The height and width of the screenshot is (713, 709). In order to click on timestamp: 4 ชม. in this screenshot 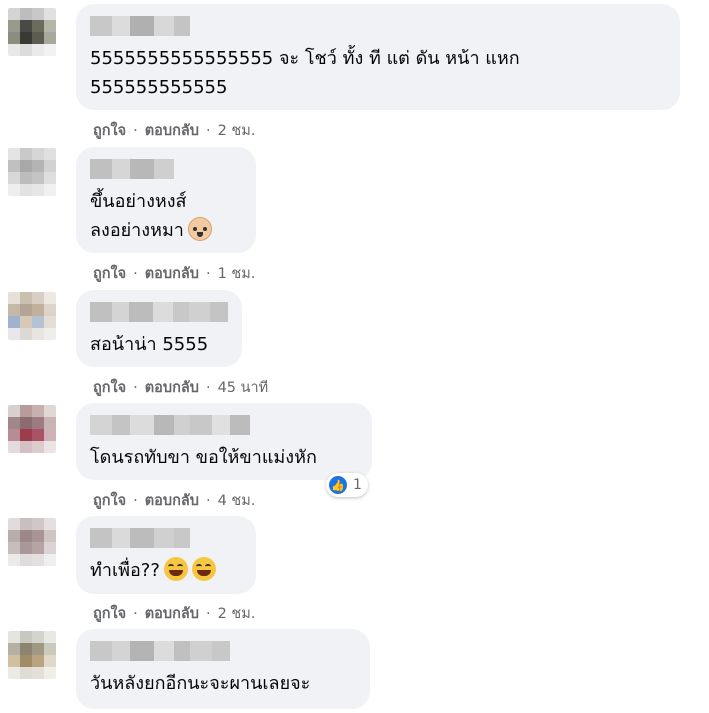, I will do `click(237, 500)`.